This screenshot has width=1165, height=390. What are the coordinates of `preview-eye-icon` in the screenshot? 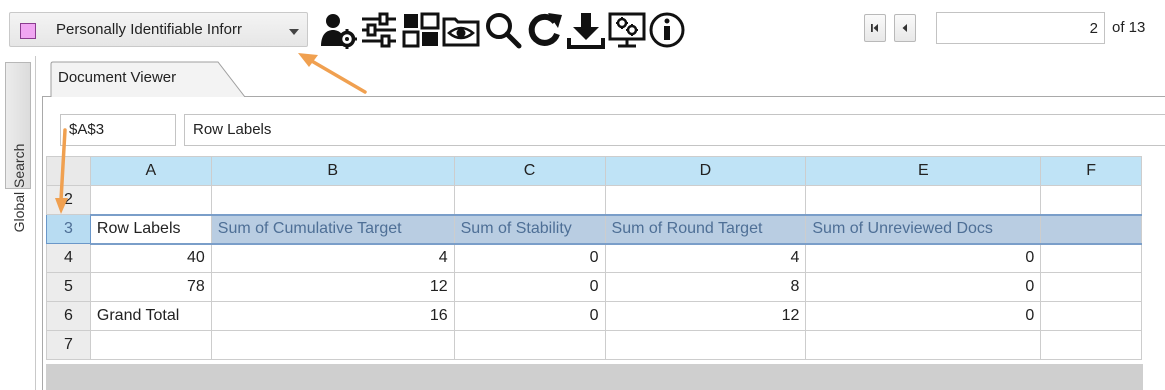 It's located at (461, 30).